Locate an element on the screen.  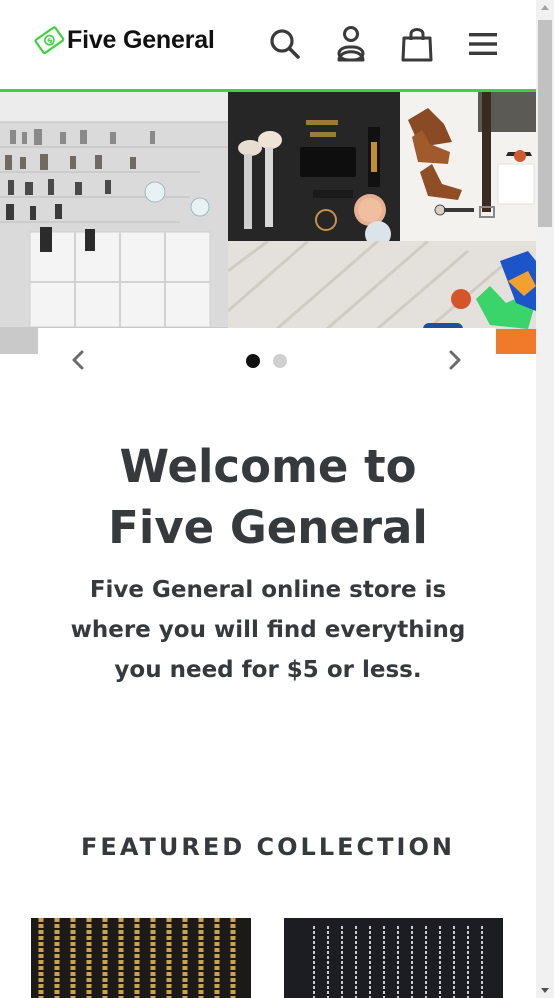
product-card-gold-chains is located at coordinates (141, 958).